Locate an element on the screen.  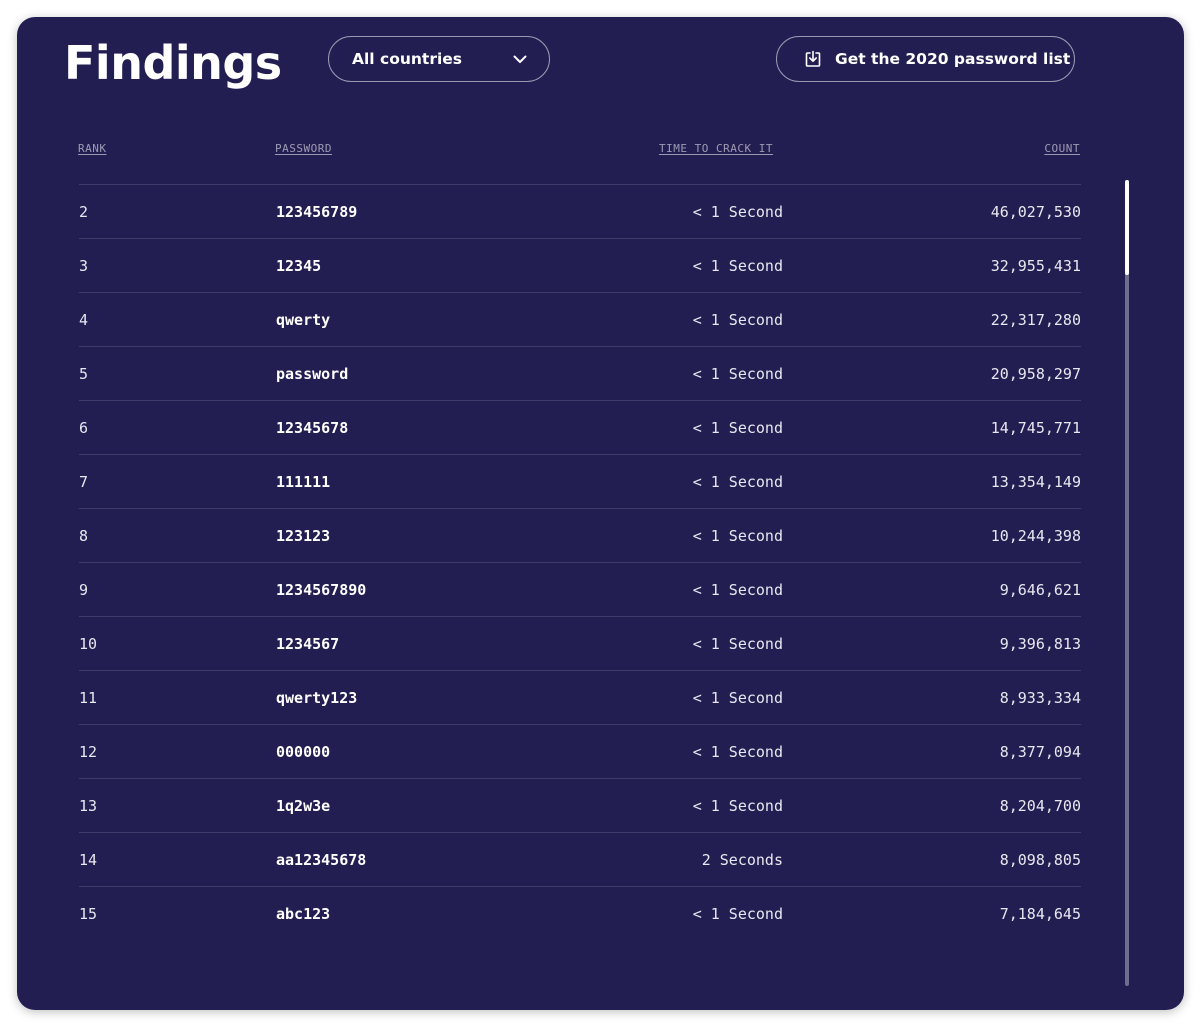
column-header-rank: RANK is located at coordinates (92, 148).